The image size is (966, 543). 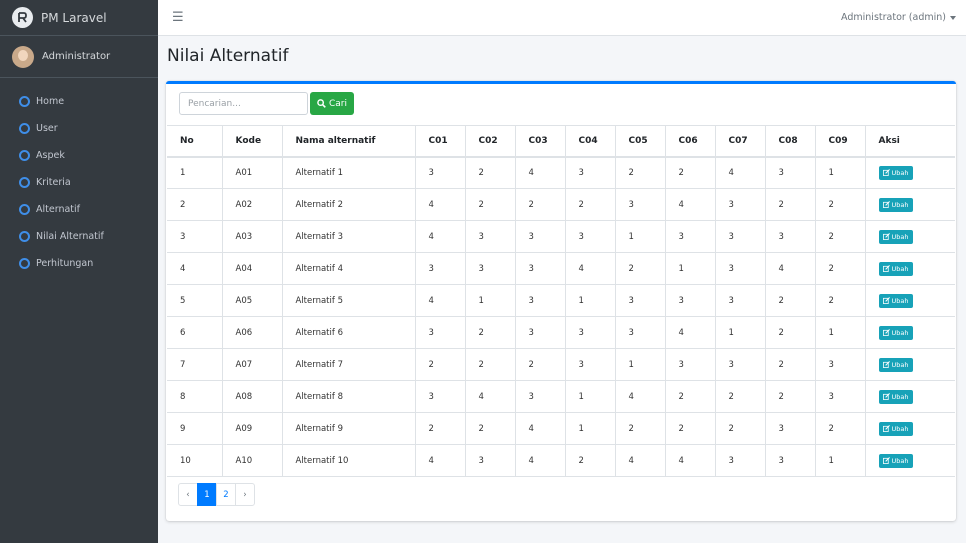 What do you see at coordinates (348, 428) in the screenshot?
I see `table-cell: Alternatif 9` at bounding box center [348, 428].